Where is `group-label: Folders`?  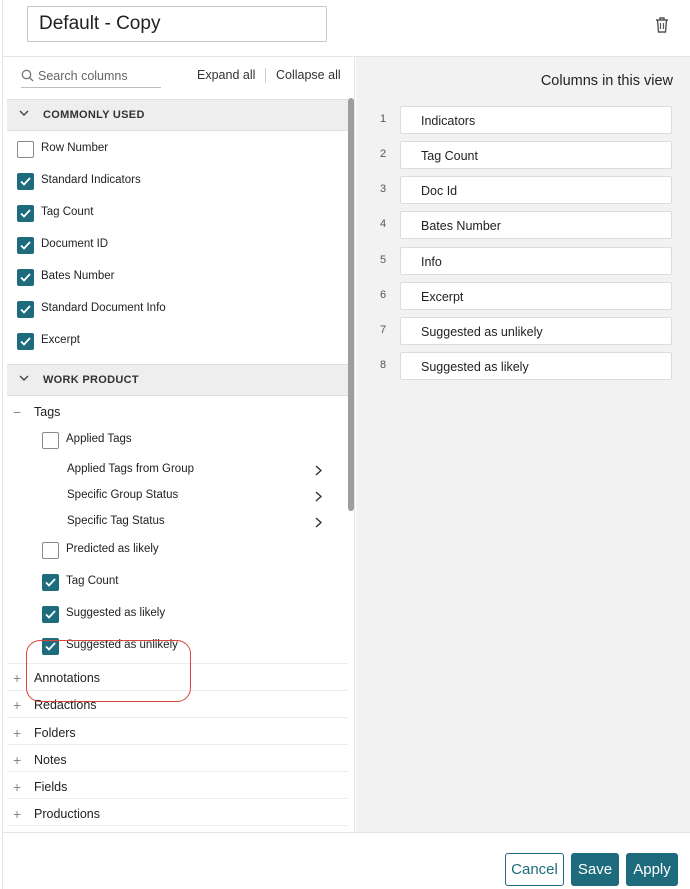 group-label: Folders is located at coordinates (55, 733).